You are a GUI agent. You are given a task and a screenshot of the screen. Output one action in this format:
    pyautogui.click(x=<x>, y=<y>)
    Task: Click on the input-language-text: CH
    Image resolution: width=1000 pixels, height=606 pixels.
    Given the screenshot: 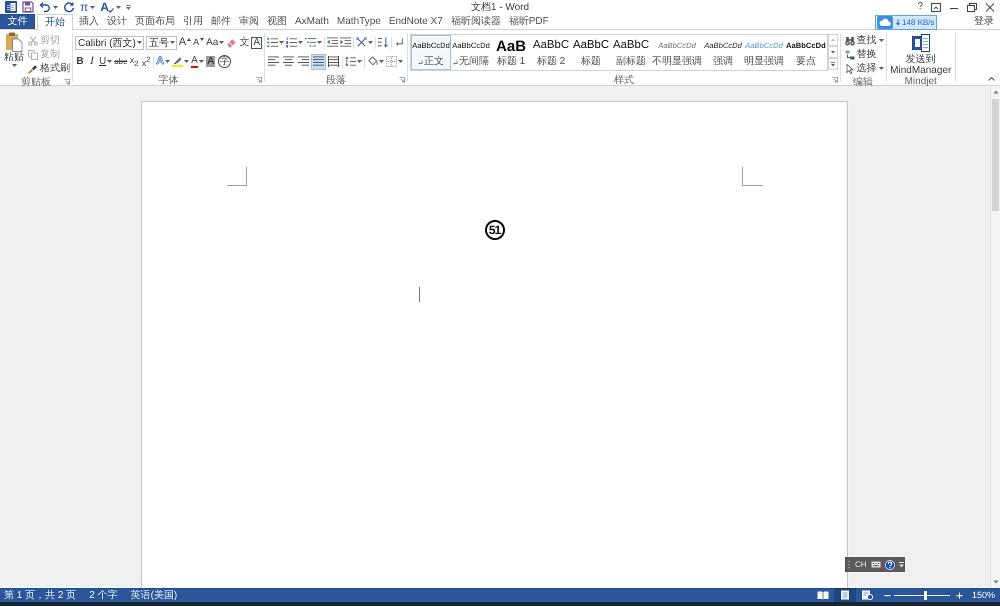 What is the action you would take?
    pyautogui.click(x=861, y=564)
    